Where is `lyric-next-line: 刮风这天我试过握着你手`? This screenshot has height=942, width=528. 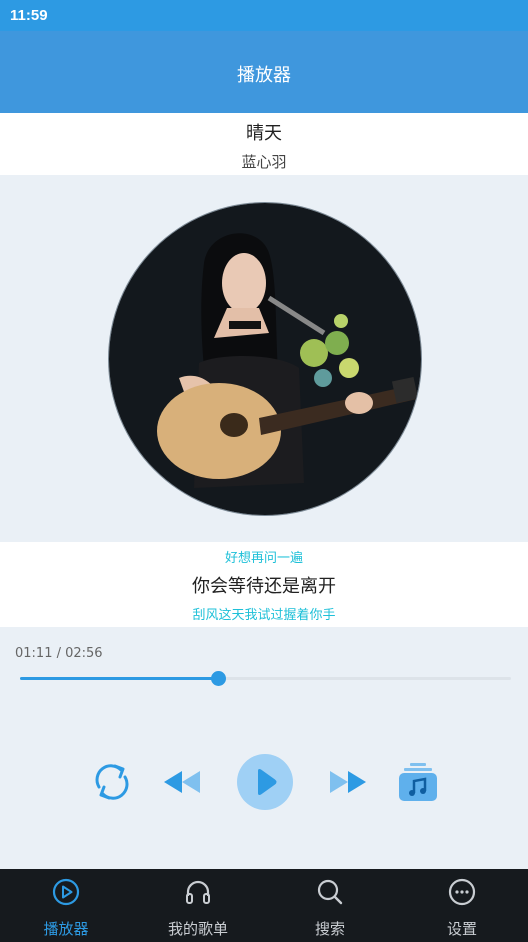 lyric-next-line: 刮风这天我试过握着你手 is located at coordinates (264, 615).